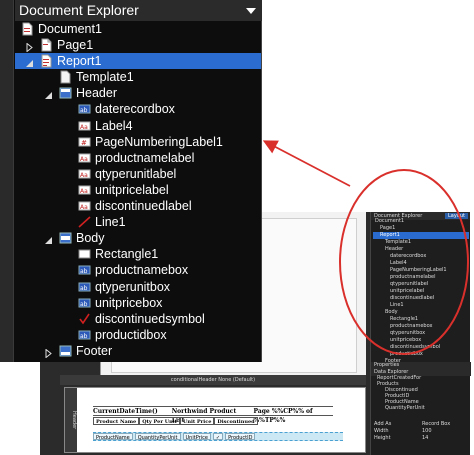 Image resolution: width=474 pixels, height=455 pixels. What do you see at coordinates (138, 174) in the screenshot?
I see `tree-item-qtyperunitlabel: Aa qtyperunitlabel` at bounding box center [138, 174].